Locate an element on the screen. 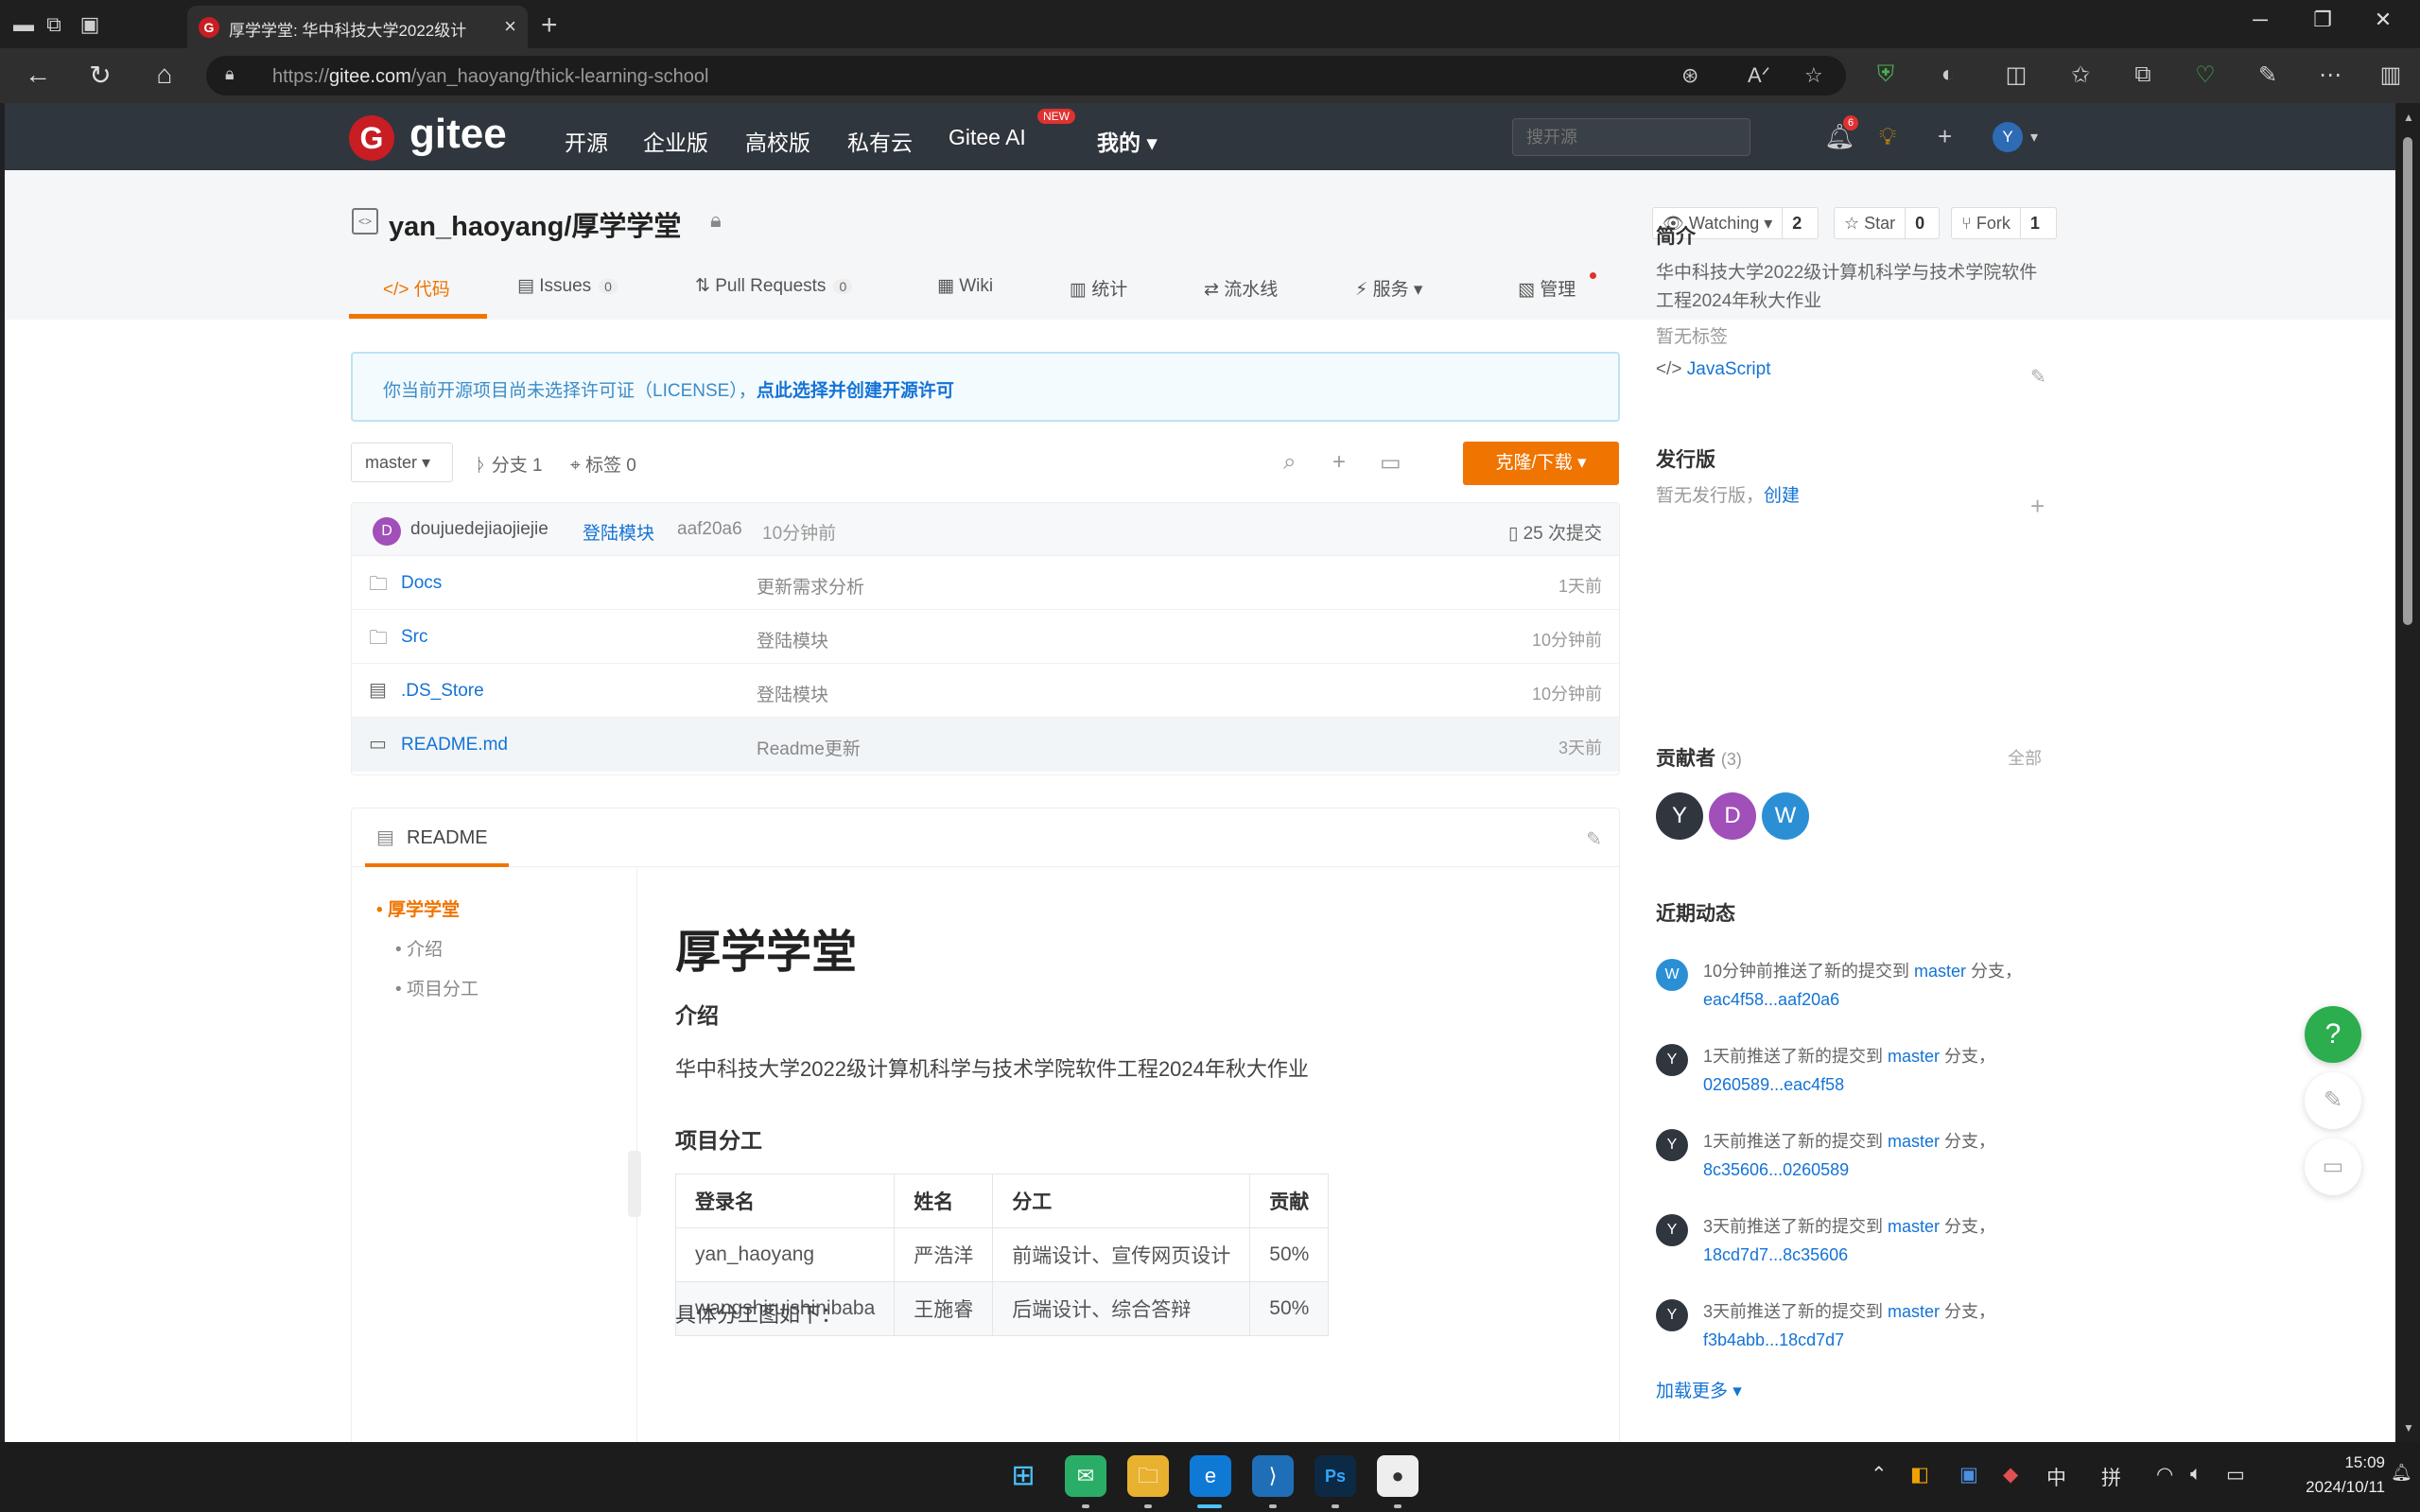 This screenshot has width=2420, height=1512. star-count: 0 is located at coordinates (1920, 224).